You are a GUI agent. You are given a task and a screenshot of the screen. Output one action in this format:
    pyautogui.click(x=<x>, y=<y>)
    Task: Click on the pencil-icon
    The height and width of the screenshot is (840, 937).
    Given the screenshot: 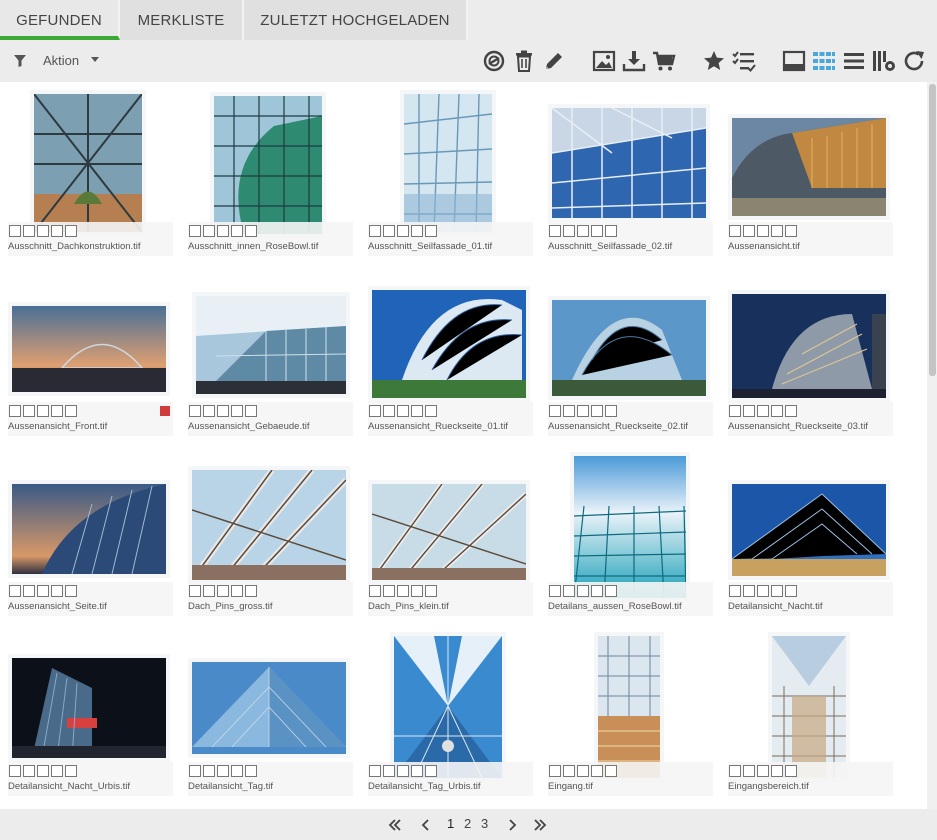 What is the action you would take?
    pyautogui.click(x=554, y=61)
    